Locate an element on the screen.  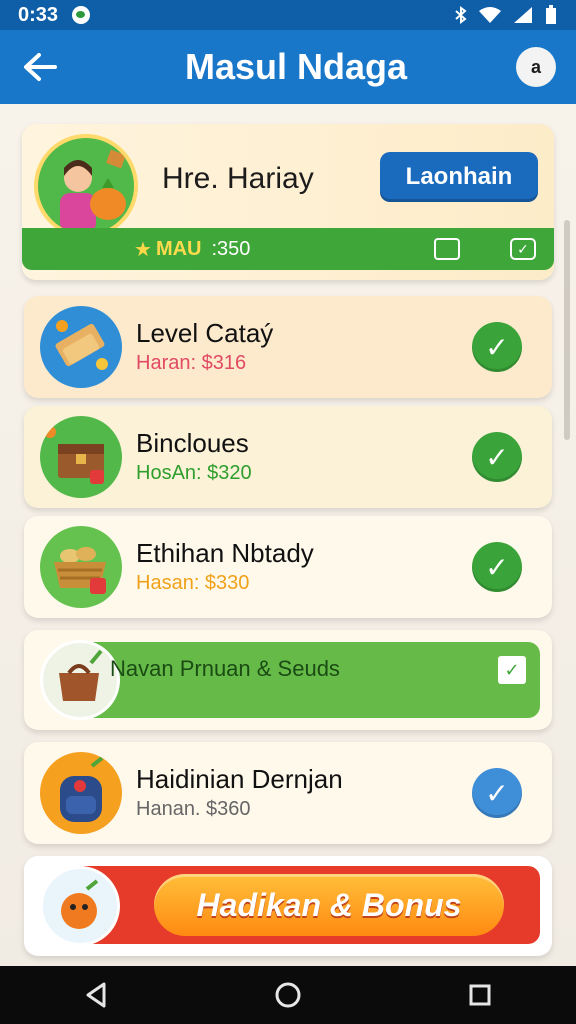
basket-icon is located at coordinates (81, 567).